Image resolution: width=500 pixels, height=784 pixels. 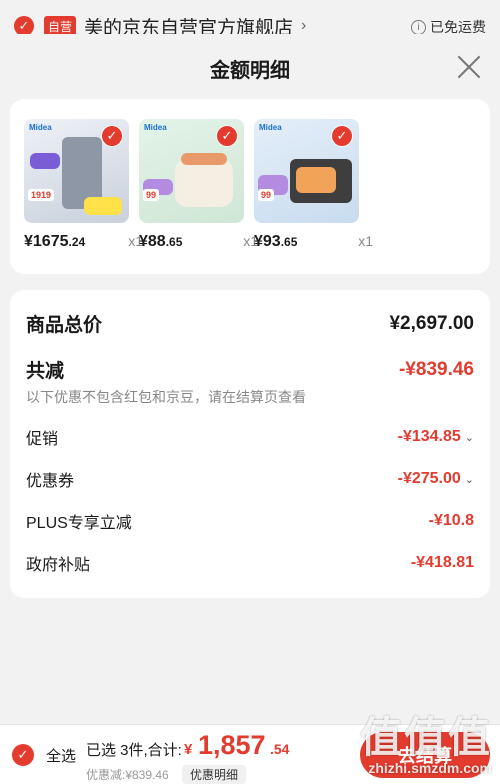 I want to click on sheet-title: 金额明细, so click(x=250, y=71).